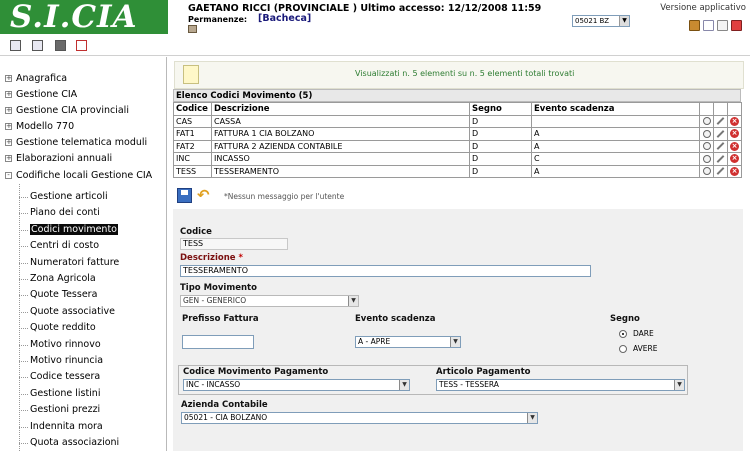 Image resolution: width=750 pixels, height=451 pixels. What do you see at coordinates (457, 134) in the screenshot?
I see `table-row: FAT1 FATTURA 1 CIA BOLZANO D A ×` at bounding box center [457, 134].